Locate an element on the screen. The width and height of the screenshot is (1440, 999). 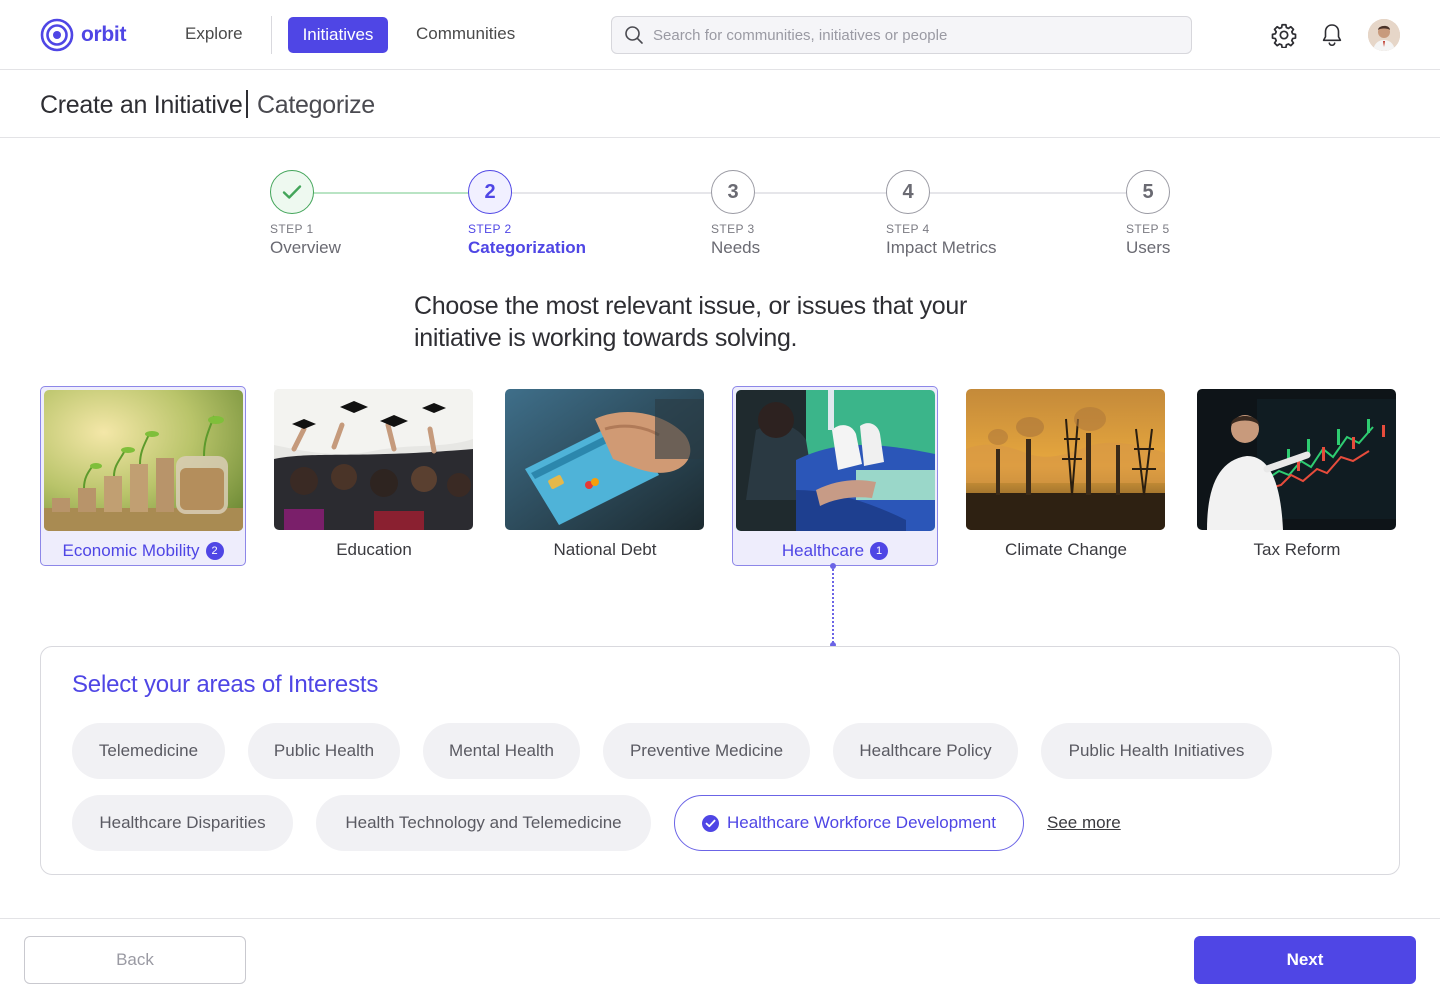
logo-text: orbit is located at coordinates (104, 34).